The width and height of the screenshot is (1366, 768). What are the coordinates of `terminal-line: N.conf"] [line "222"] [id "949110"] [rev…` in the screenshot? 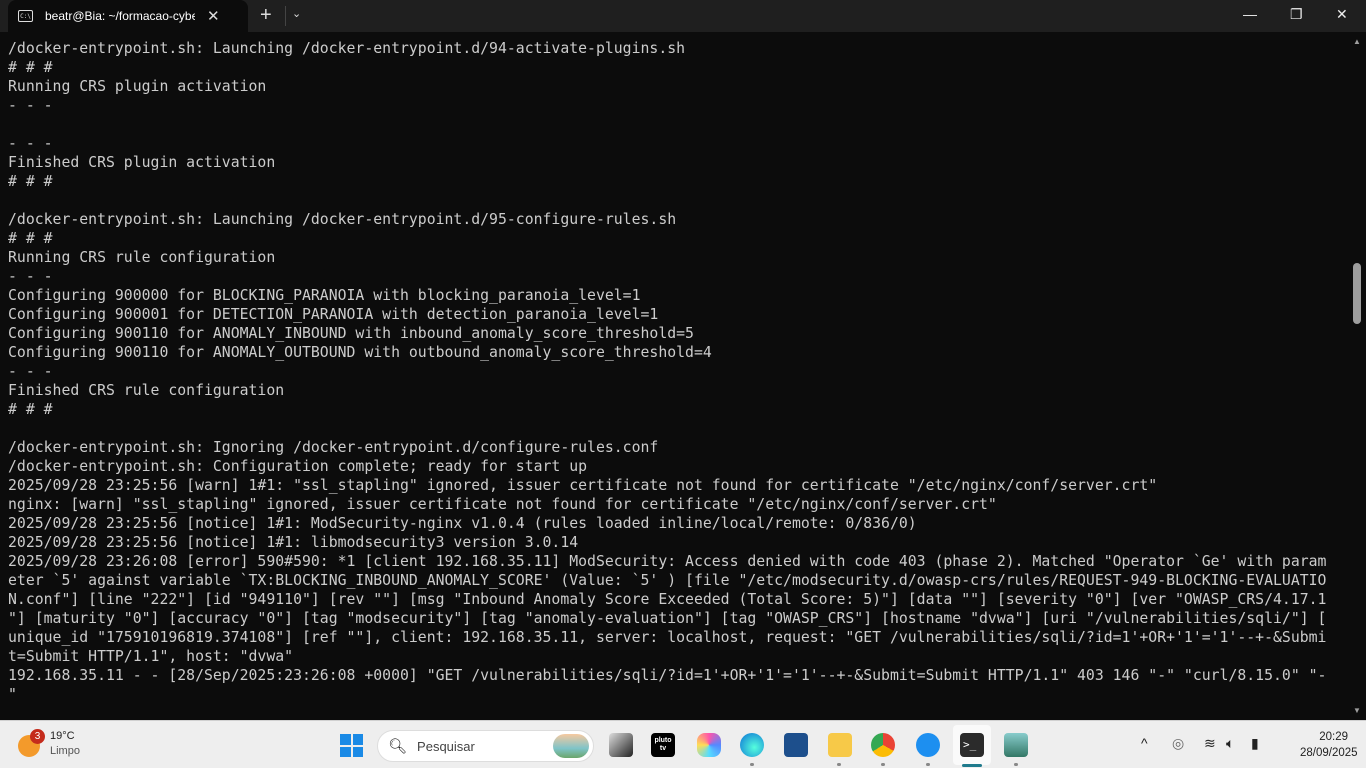 It's located at (667, 599).